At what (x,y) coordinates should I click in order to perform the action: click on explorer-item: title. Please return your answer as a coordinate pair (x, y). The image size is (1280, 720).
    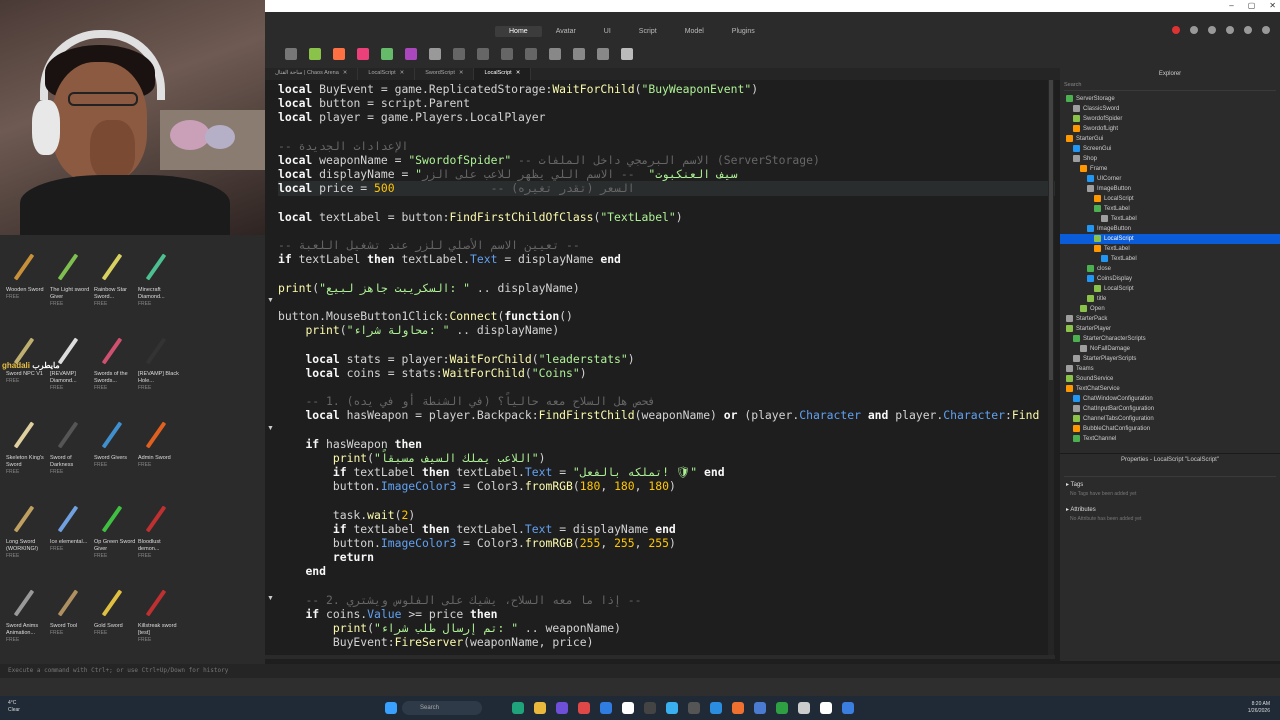
    Looking at the image, I should click on (1170, 299).